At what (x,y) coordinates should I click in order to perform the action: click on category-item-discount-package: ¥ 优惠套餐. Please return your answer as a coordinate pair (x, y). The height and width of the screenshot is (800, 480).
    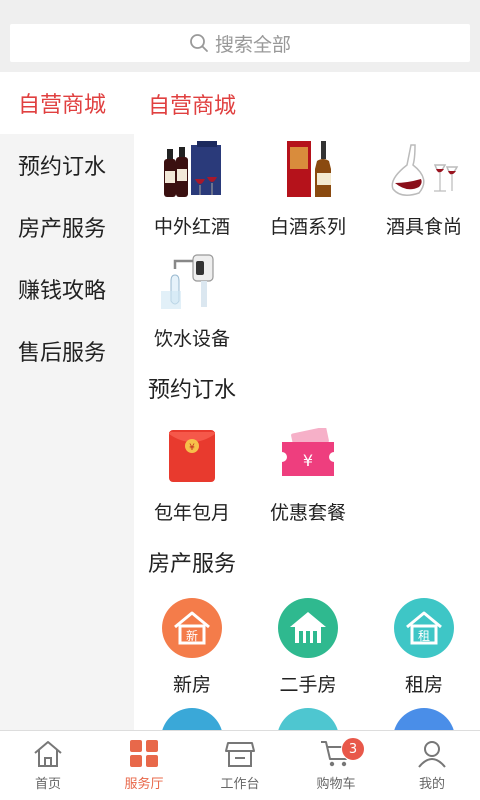
    Looking at the image, I should click on (308, 474).